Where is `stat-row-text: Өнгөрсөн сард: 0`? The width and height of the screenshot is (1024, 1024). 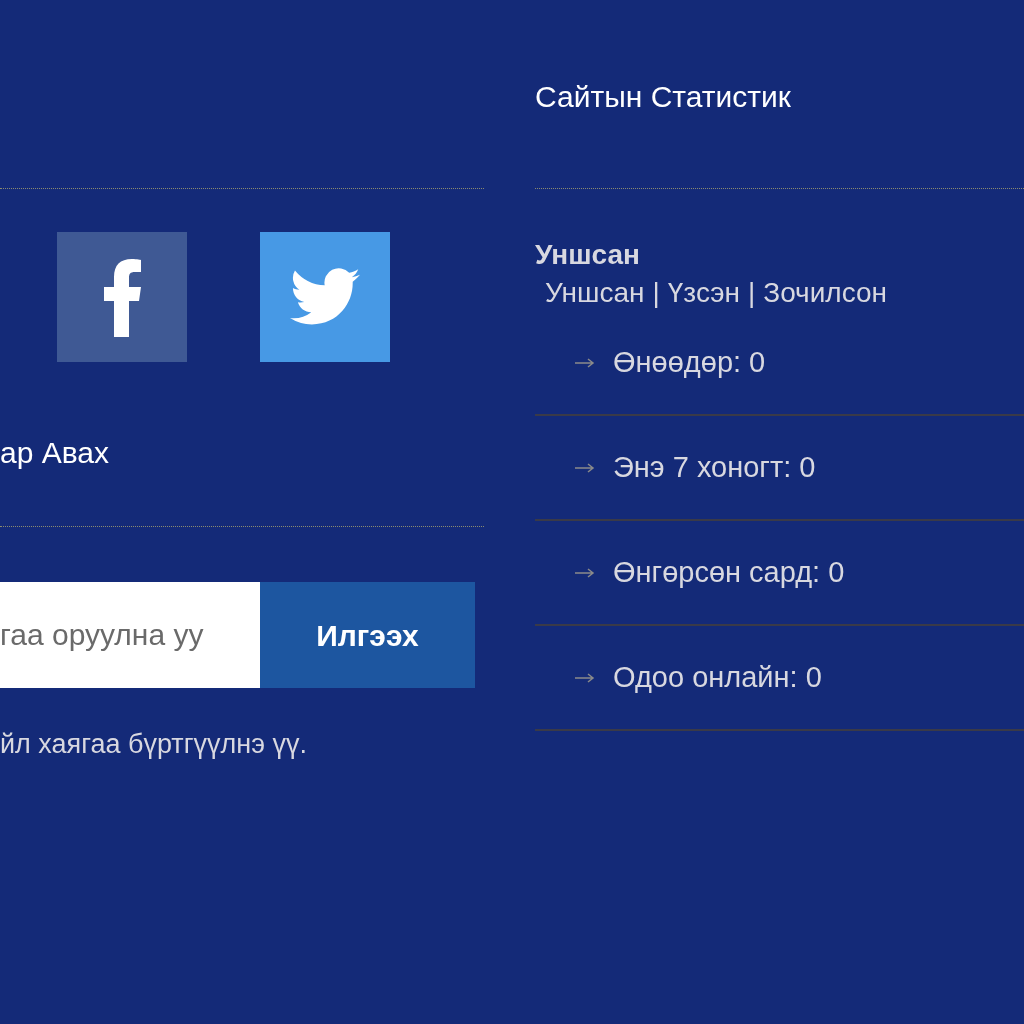
stat-row-text: Өнгөрсөн сард: 0 is located at coordinates (729, 572).